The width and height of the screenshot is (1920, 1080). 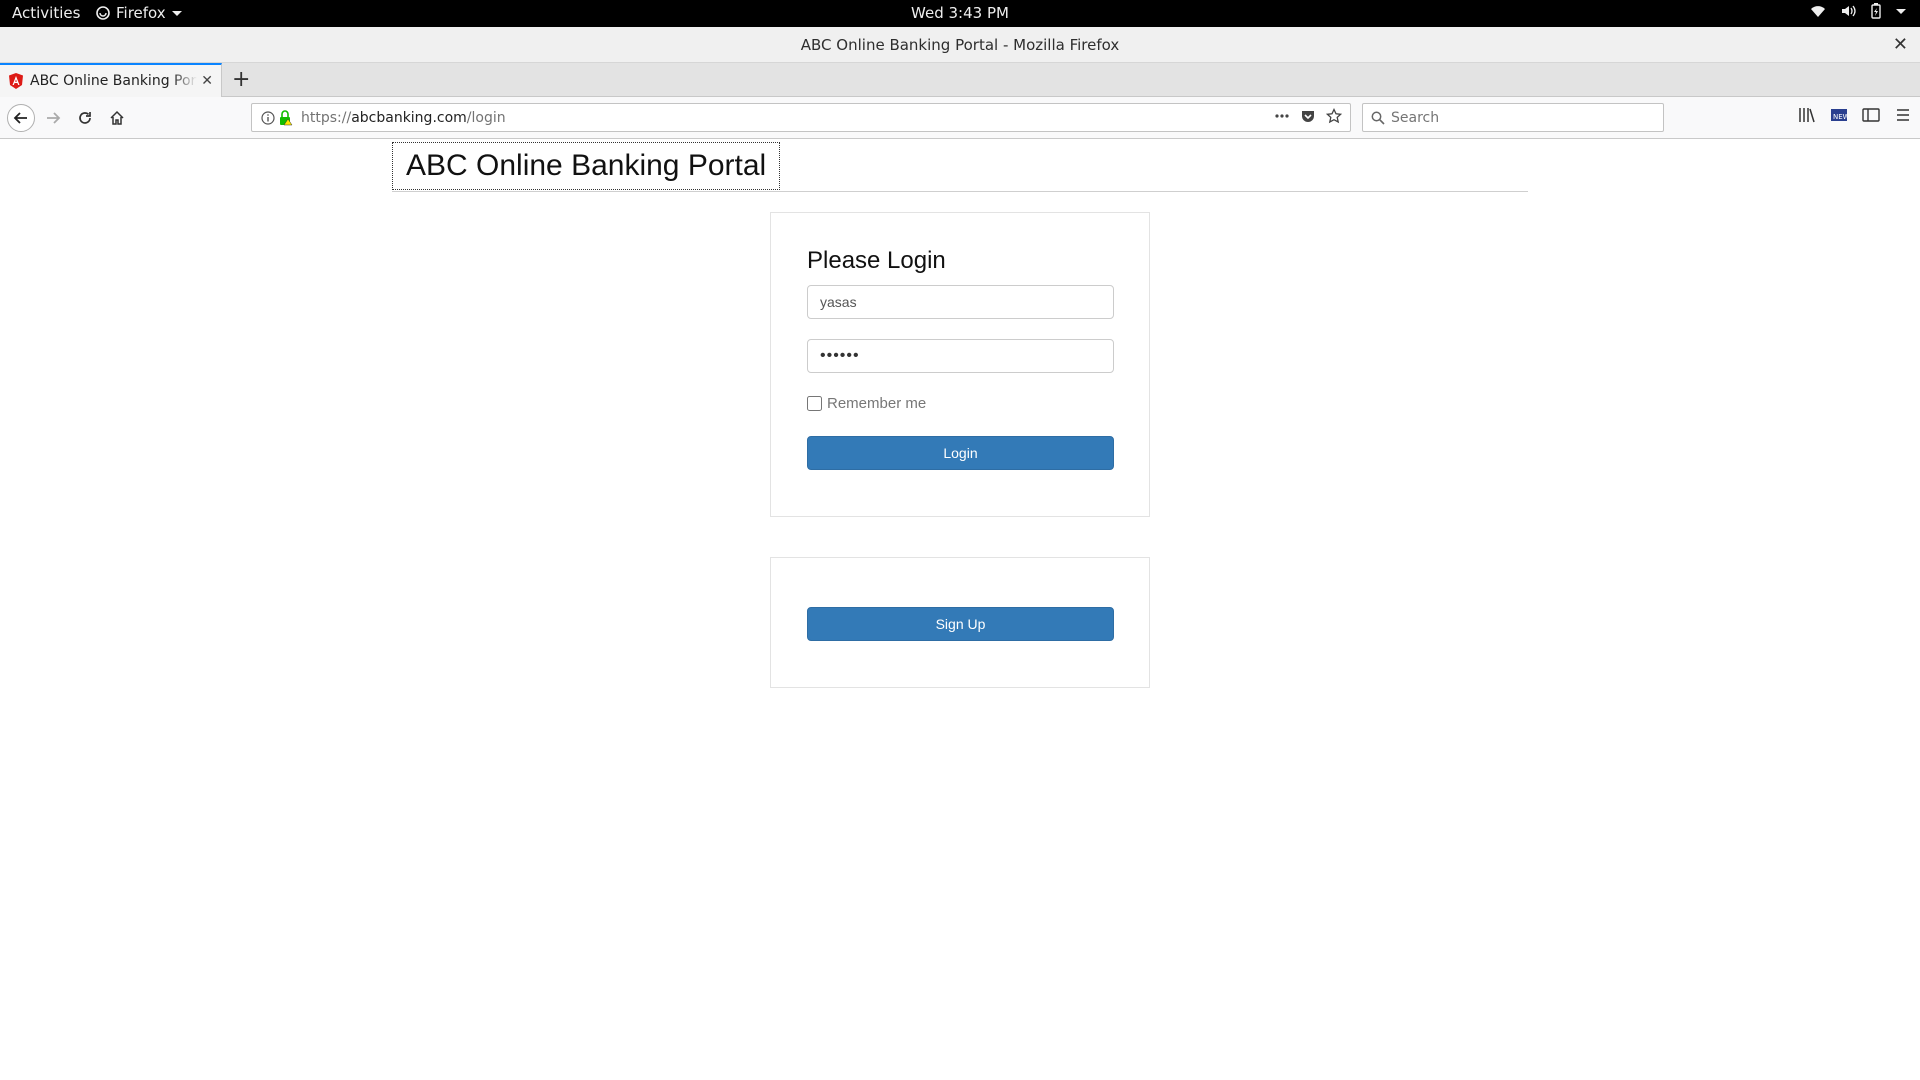 I want to click on reload-button, so click(x=85, y=118).